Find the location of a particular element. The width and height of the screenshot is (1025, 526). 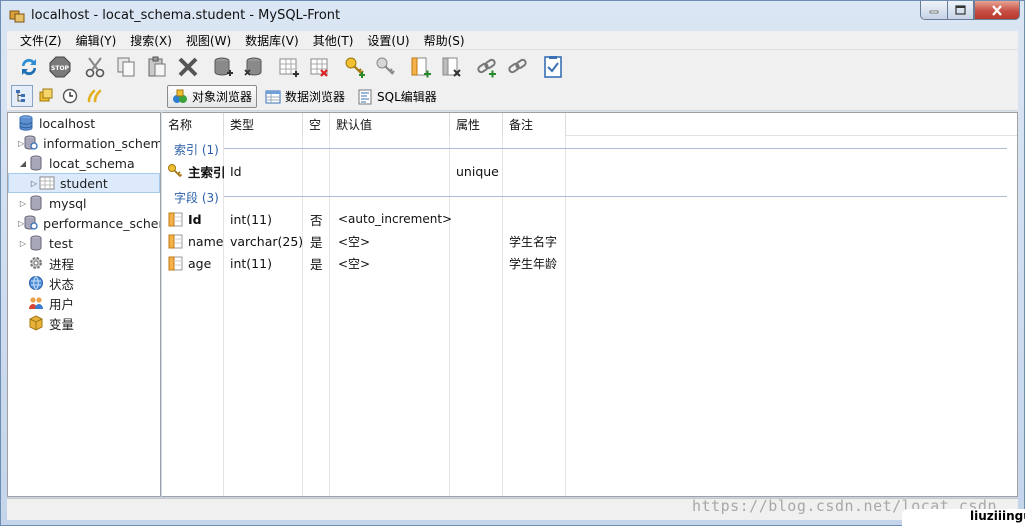

cut-button is located at coordinates (94, 67).